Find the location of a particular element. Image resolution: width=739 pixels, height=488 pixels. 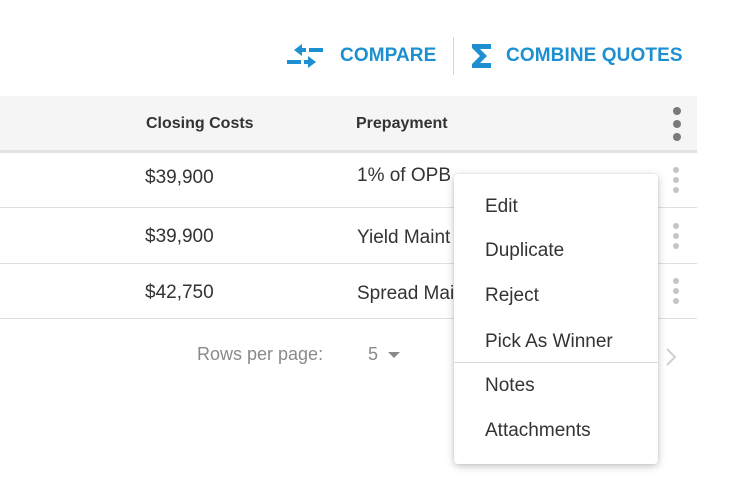

menu-item-label: Notes is located at coordinates (510, 385).